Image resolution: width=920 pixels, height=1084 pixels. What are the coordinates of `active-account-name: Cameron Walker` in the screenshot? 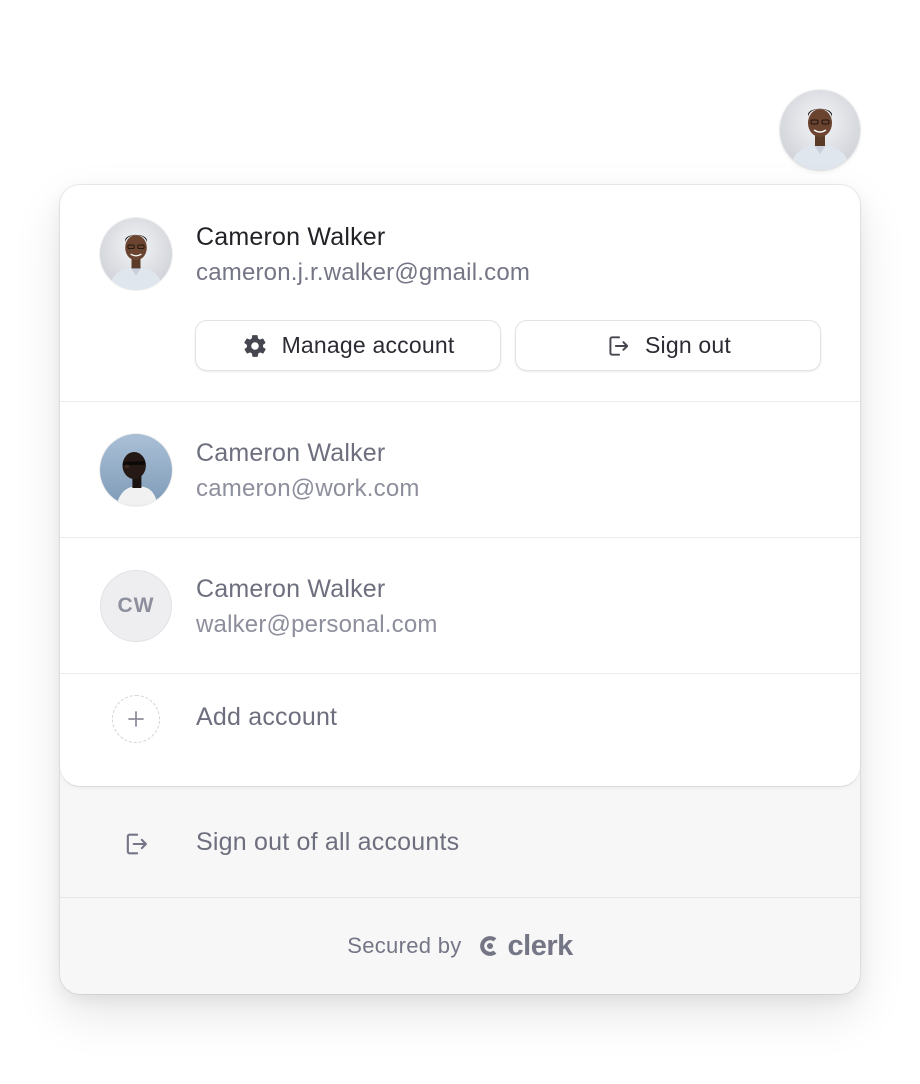 It's located at (291, 237).